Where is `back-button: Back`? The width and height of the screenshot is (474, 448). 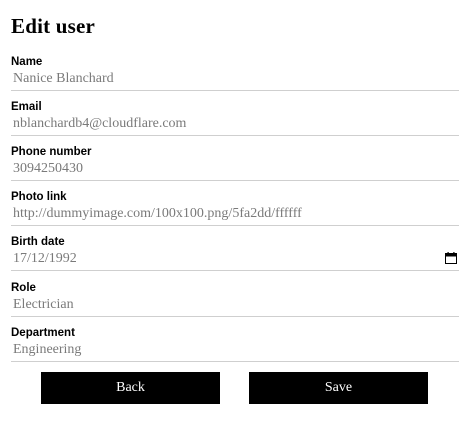 back-button: Back is located at coordinates (130, 388).